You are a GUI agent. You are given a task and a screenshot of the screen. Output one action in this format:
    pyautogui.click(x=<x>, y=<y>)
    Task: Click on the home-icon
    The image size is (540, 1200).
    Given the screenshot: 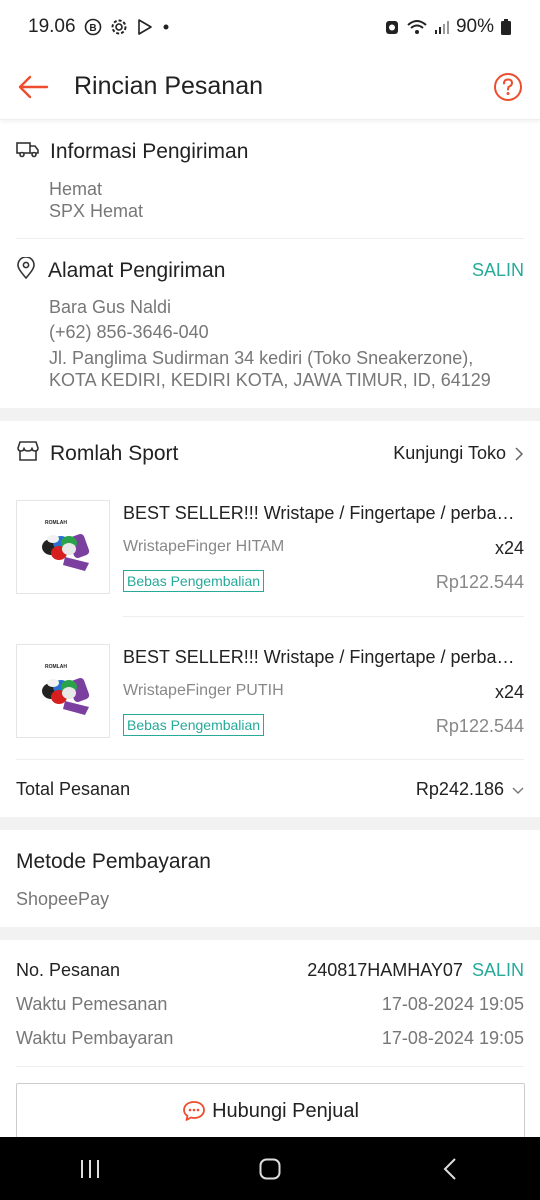 What is the action you would take?
    pyautogui.click(x=270, y=1168)
    